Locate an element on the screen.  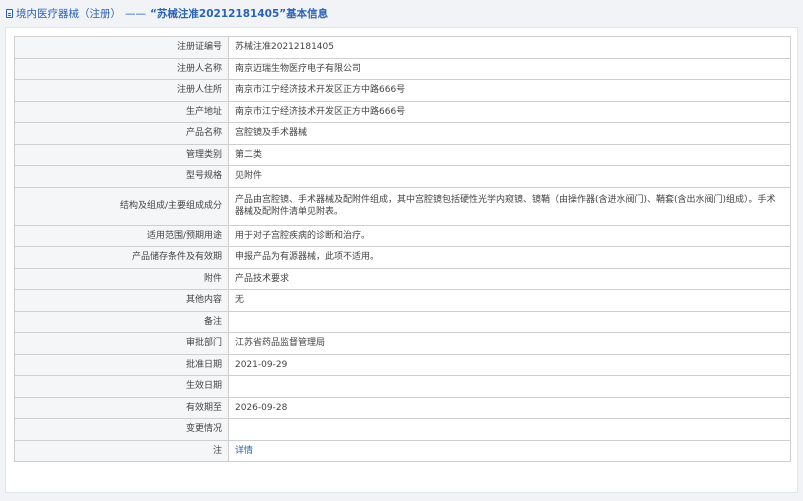
row-label: 注 is located at coordinates (121, 450).